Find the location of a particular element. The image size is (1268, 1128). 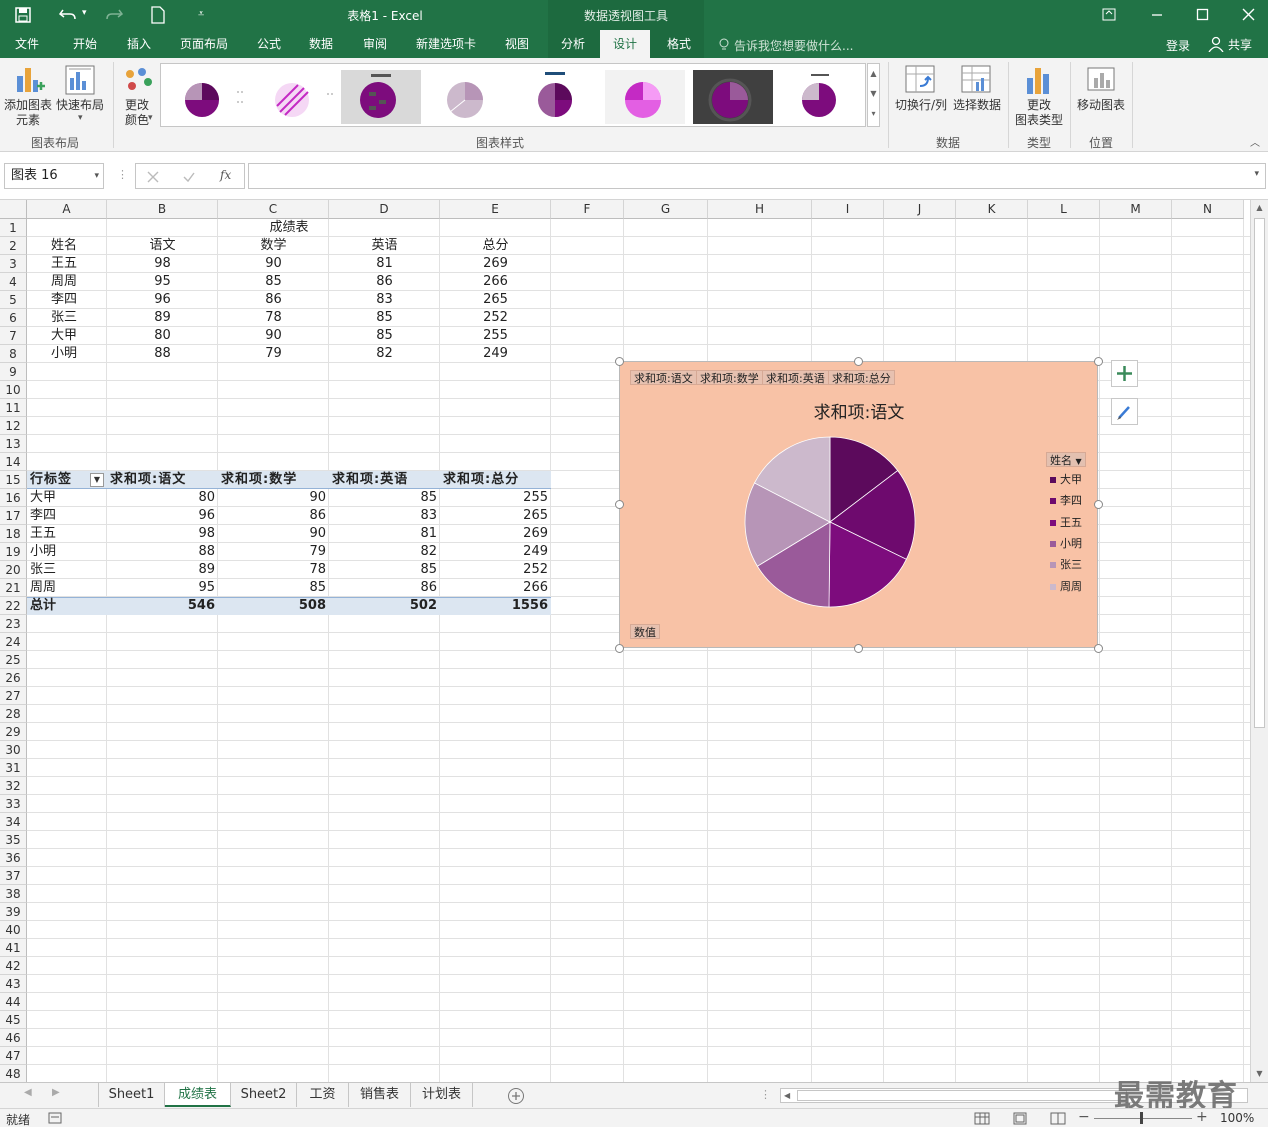

legend-item: 大甲 is located at coordinates (1066, 479).